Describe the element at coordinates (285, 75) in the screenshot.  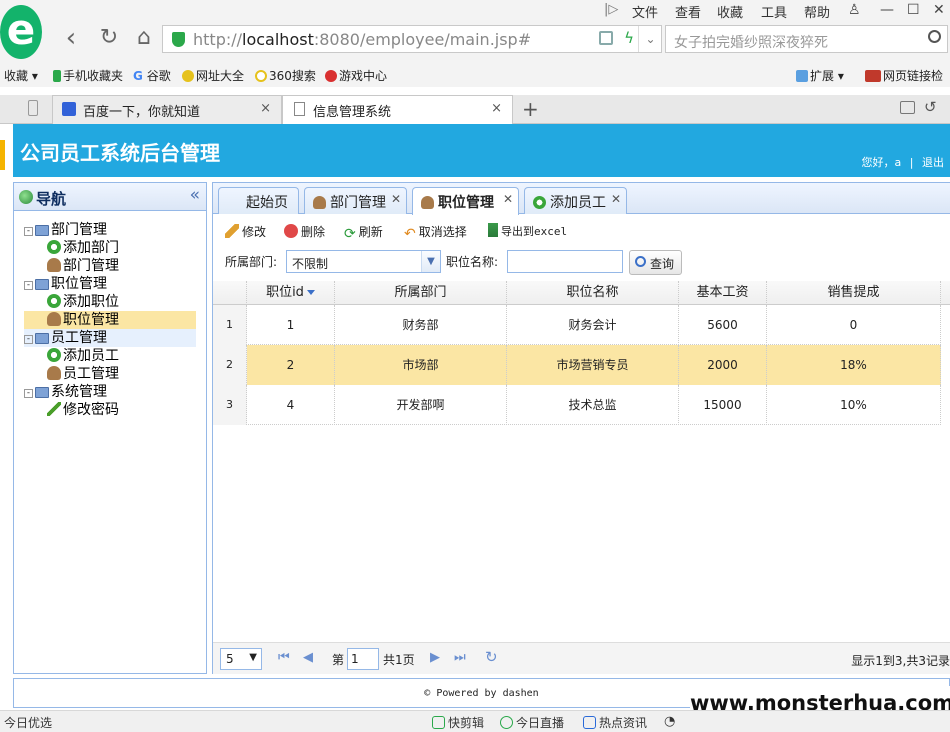
I see `bookmark-360search: 360搜索` at that location.